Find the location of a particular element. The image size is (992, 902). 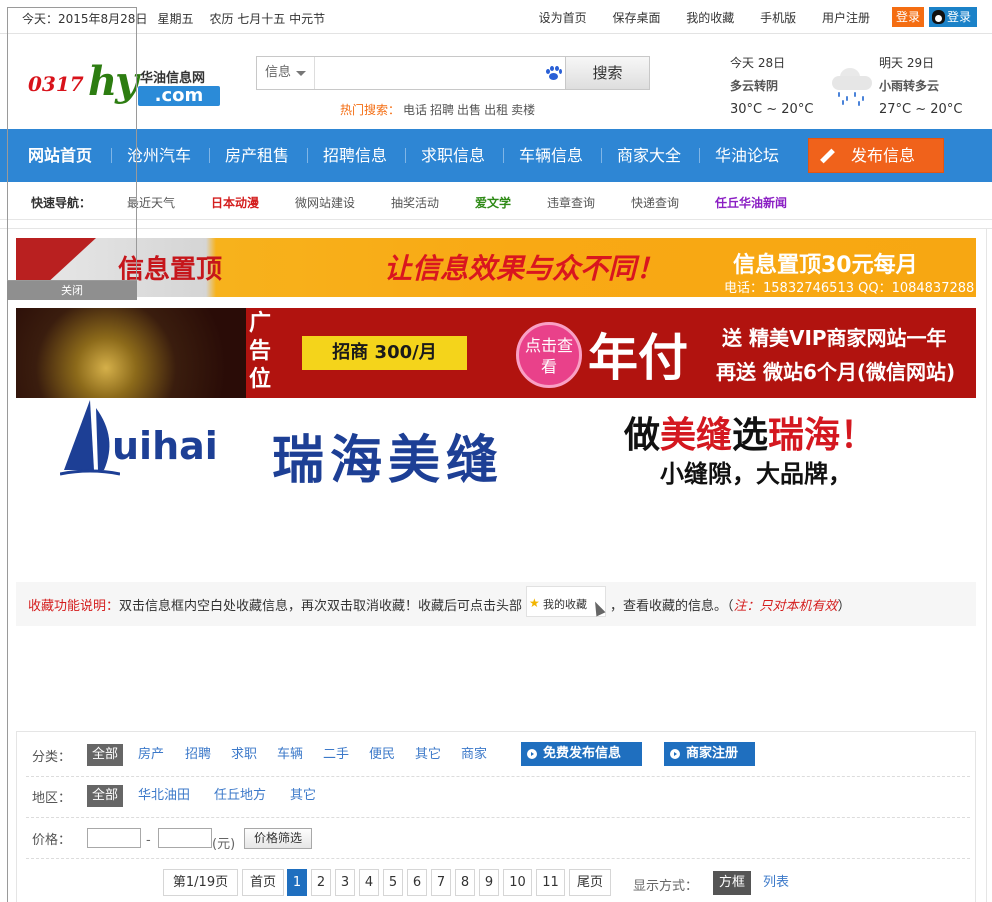

last-page-button: 尾页 is located at coordinates (590, 882).